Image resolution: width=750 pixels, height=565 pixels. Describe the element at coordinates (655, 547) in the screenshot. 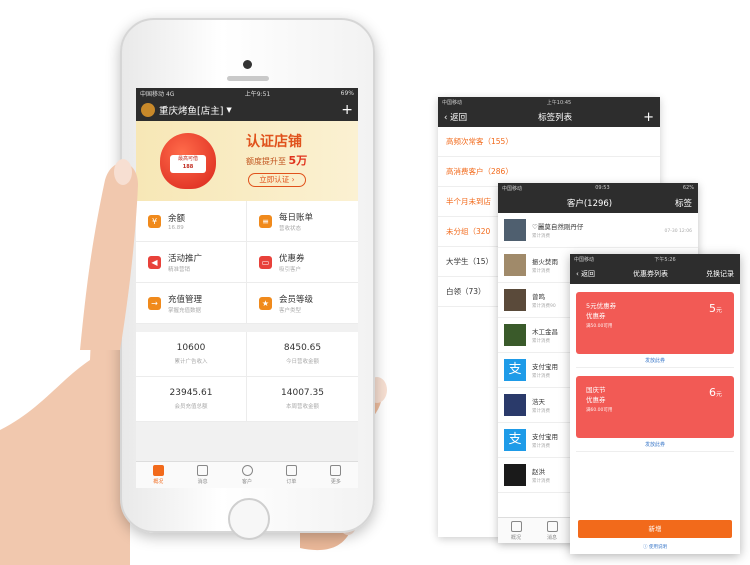

I see `help-link: ⓘ 使用说明` at that location.